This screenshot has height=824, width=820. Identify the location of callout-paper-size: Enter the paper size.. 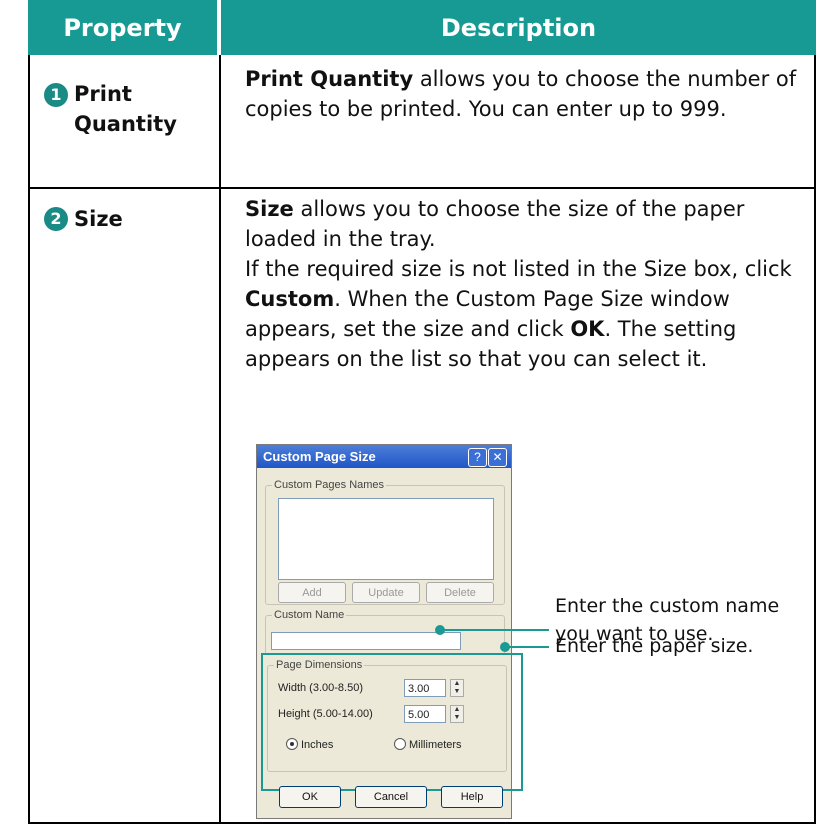
(654, 646).